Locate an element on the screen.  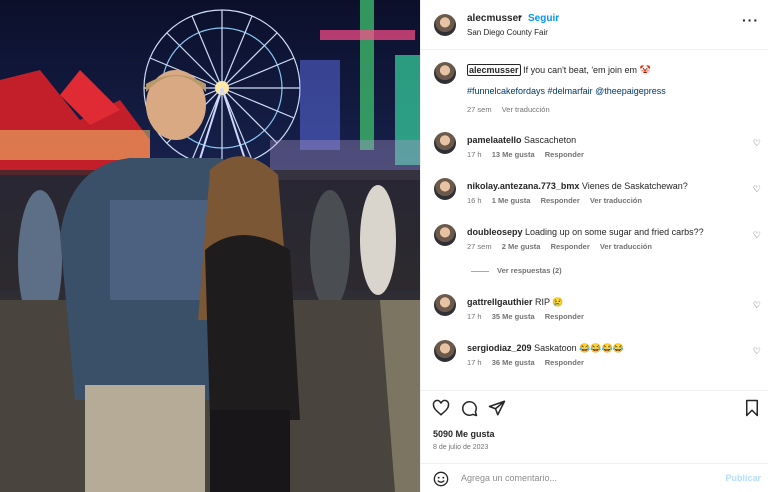
comment-meta: 17 h 36 Me gusta Responder is located at coordinates (529, 362).